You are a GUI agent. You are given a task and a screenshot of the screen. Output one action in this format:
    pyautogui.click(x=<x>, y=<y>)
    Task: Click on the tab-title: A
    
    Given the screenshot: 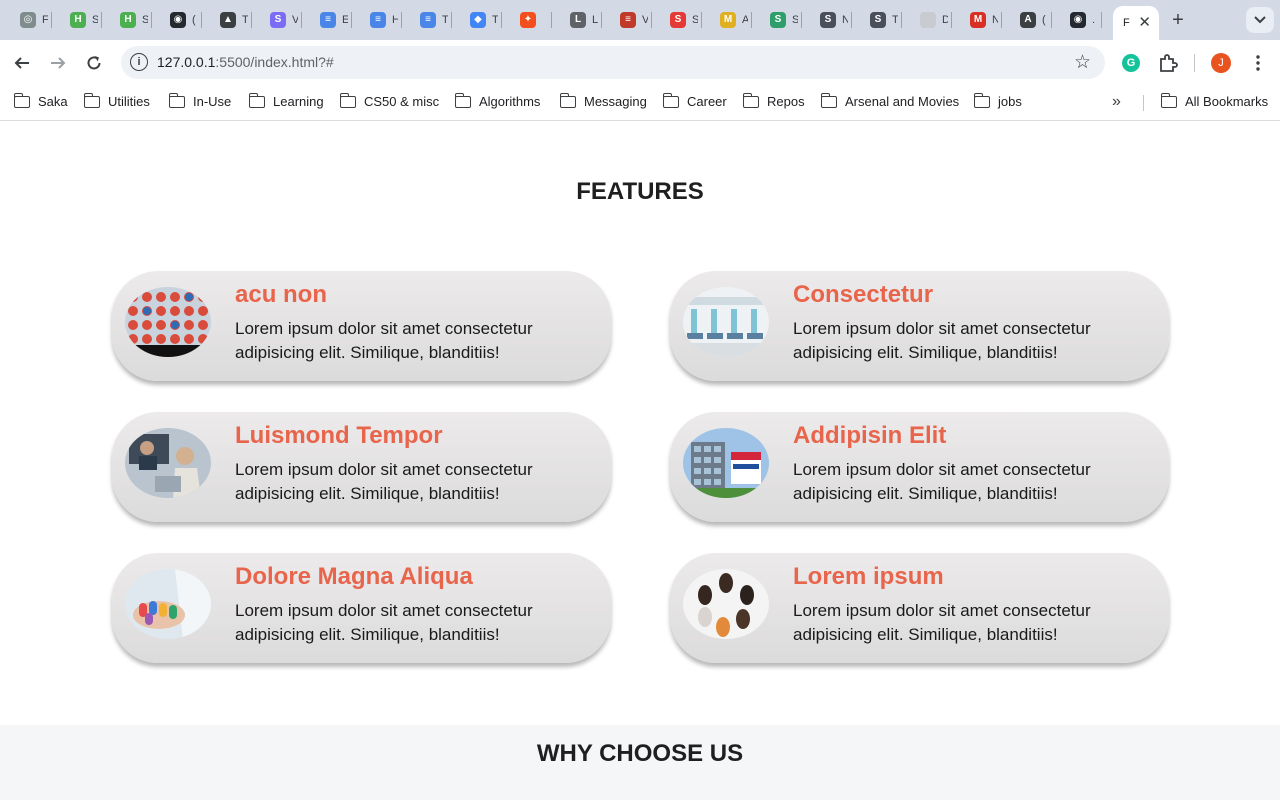 What is the action you would take?
    pyautogui.click(x=745, y=20)
    